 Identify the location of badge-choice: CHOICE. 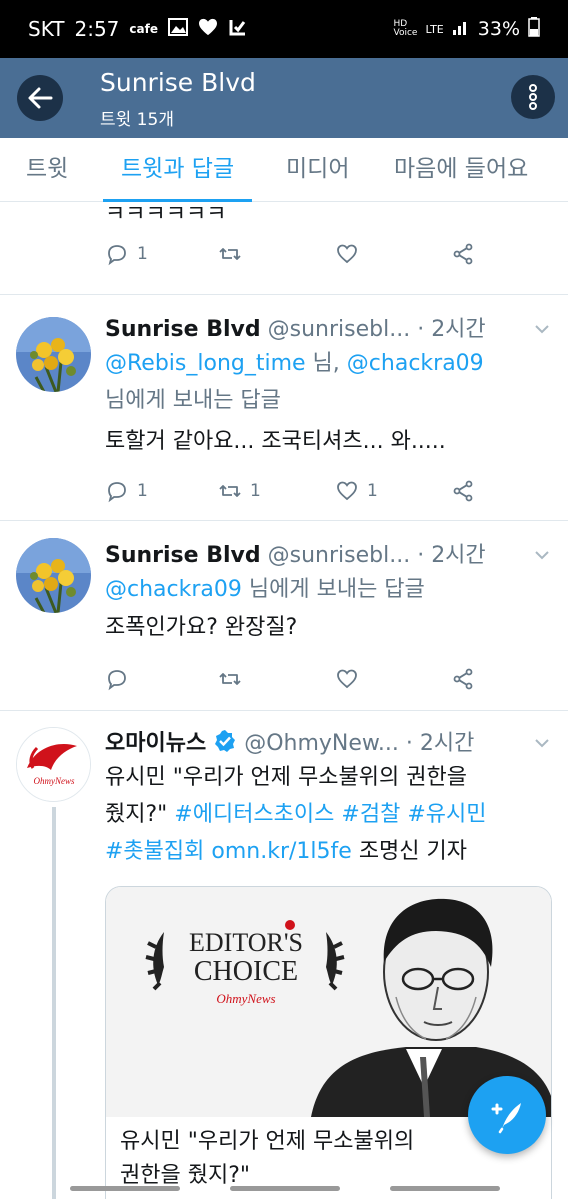
(246, 971).